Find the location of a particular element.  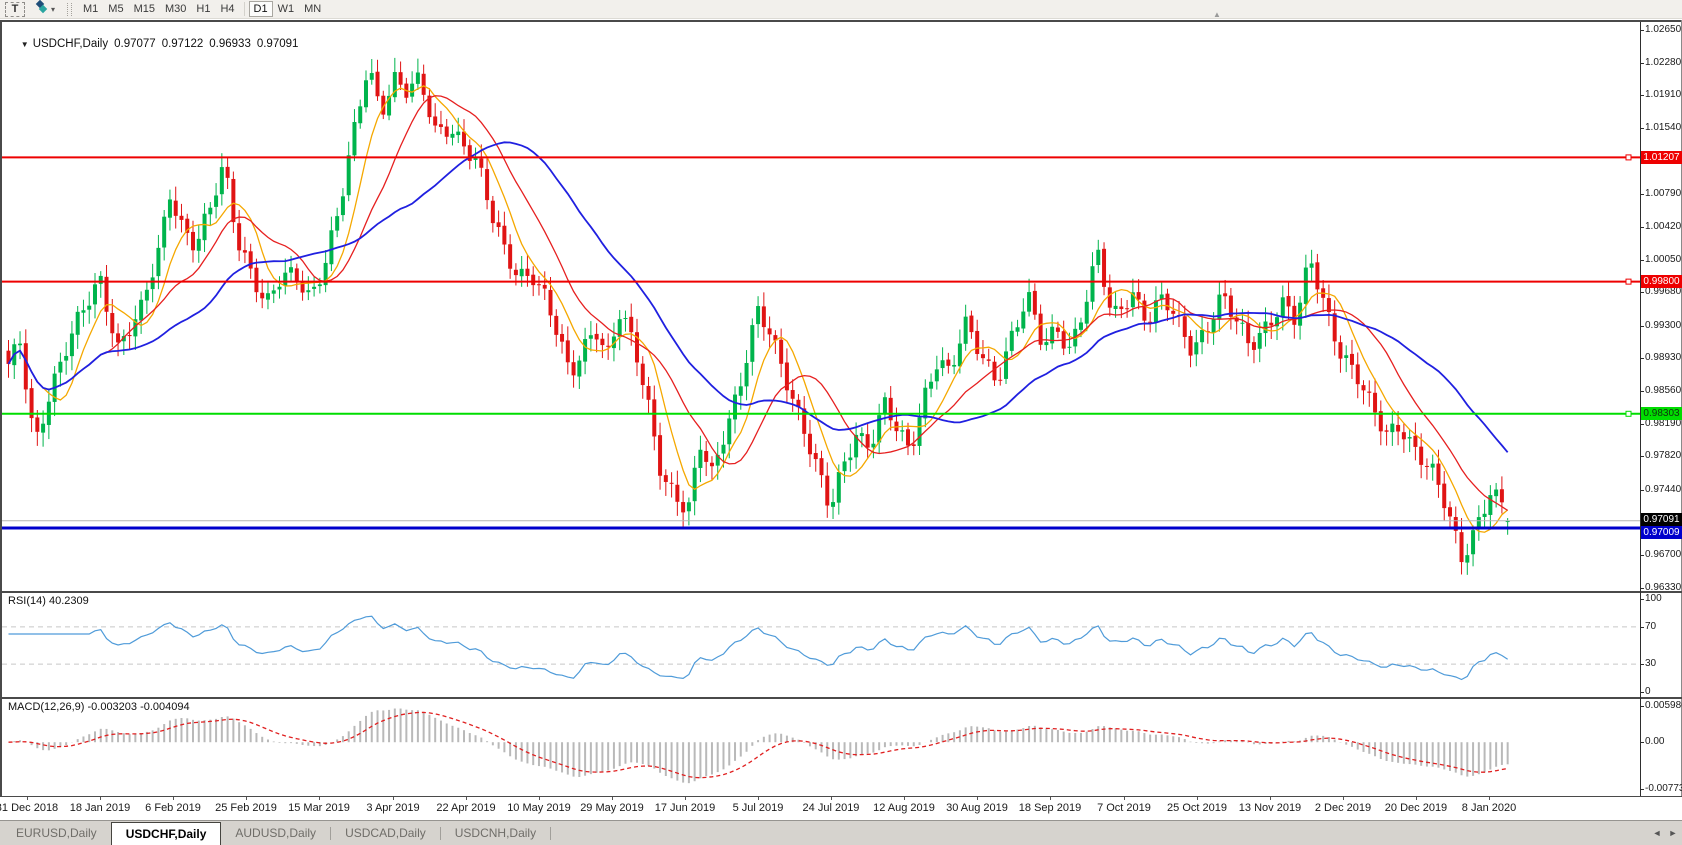

date-tick-label: 24 Jul 2019 is located at coordinates (831, 808).